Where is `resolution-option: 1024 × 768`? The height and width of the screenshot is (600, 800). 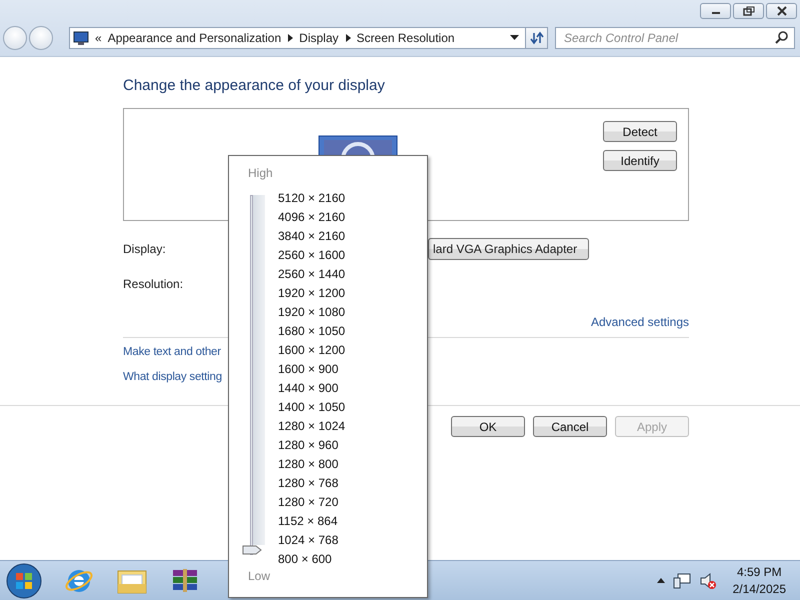 resolution-option: 1024 × 768 is located at coordinates (312, 540).